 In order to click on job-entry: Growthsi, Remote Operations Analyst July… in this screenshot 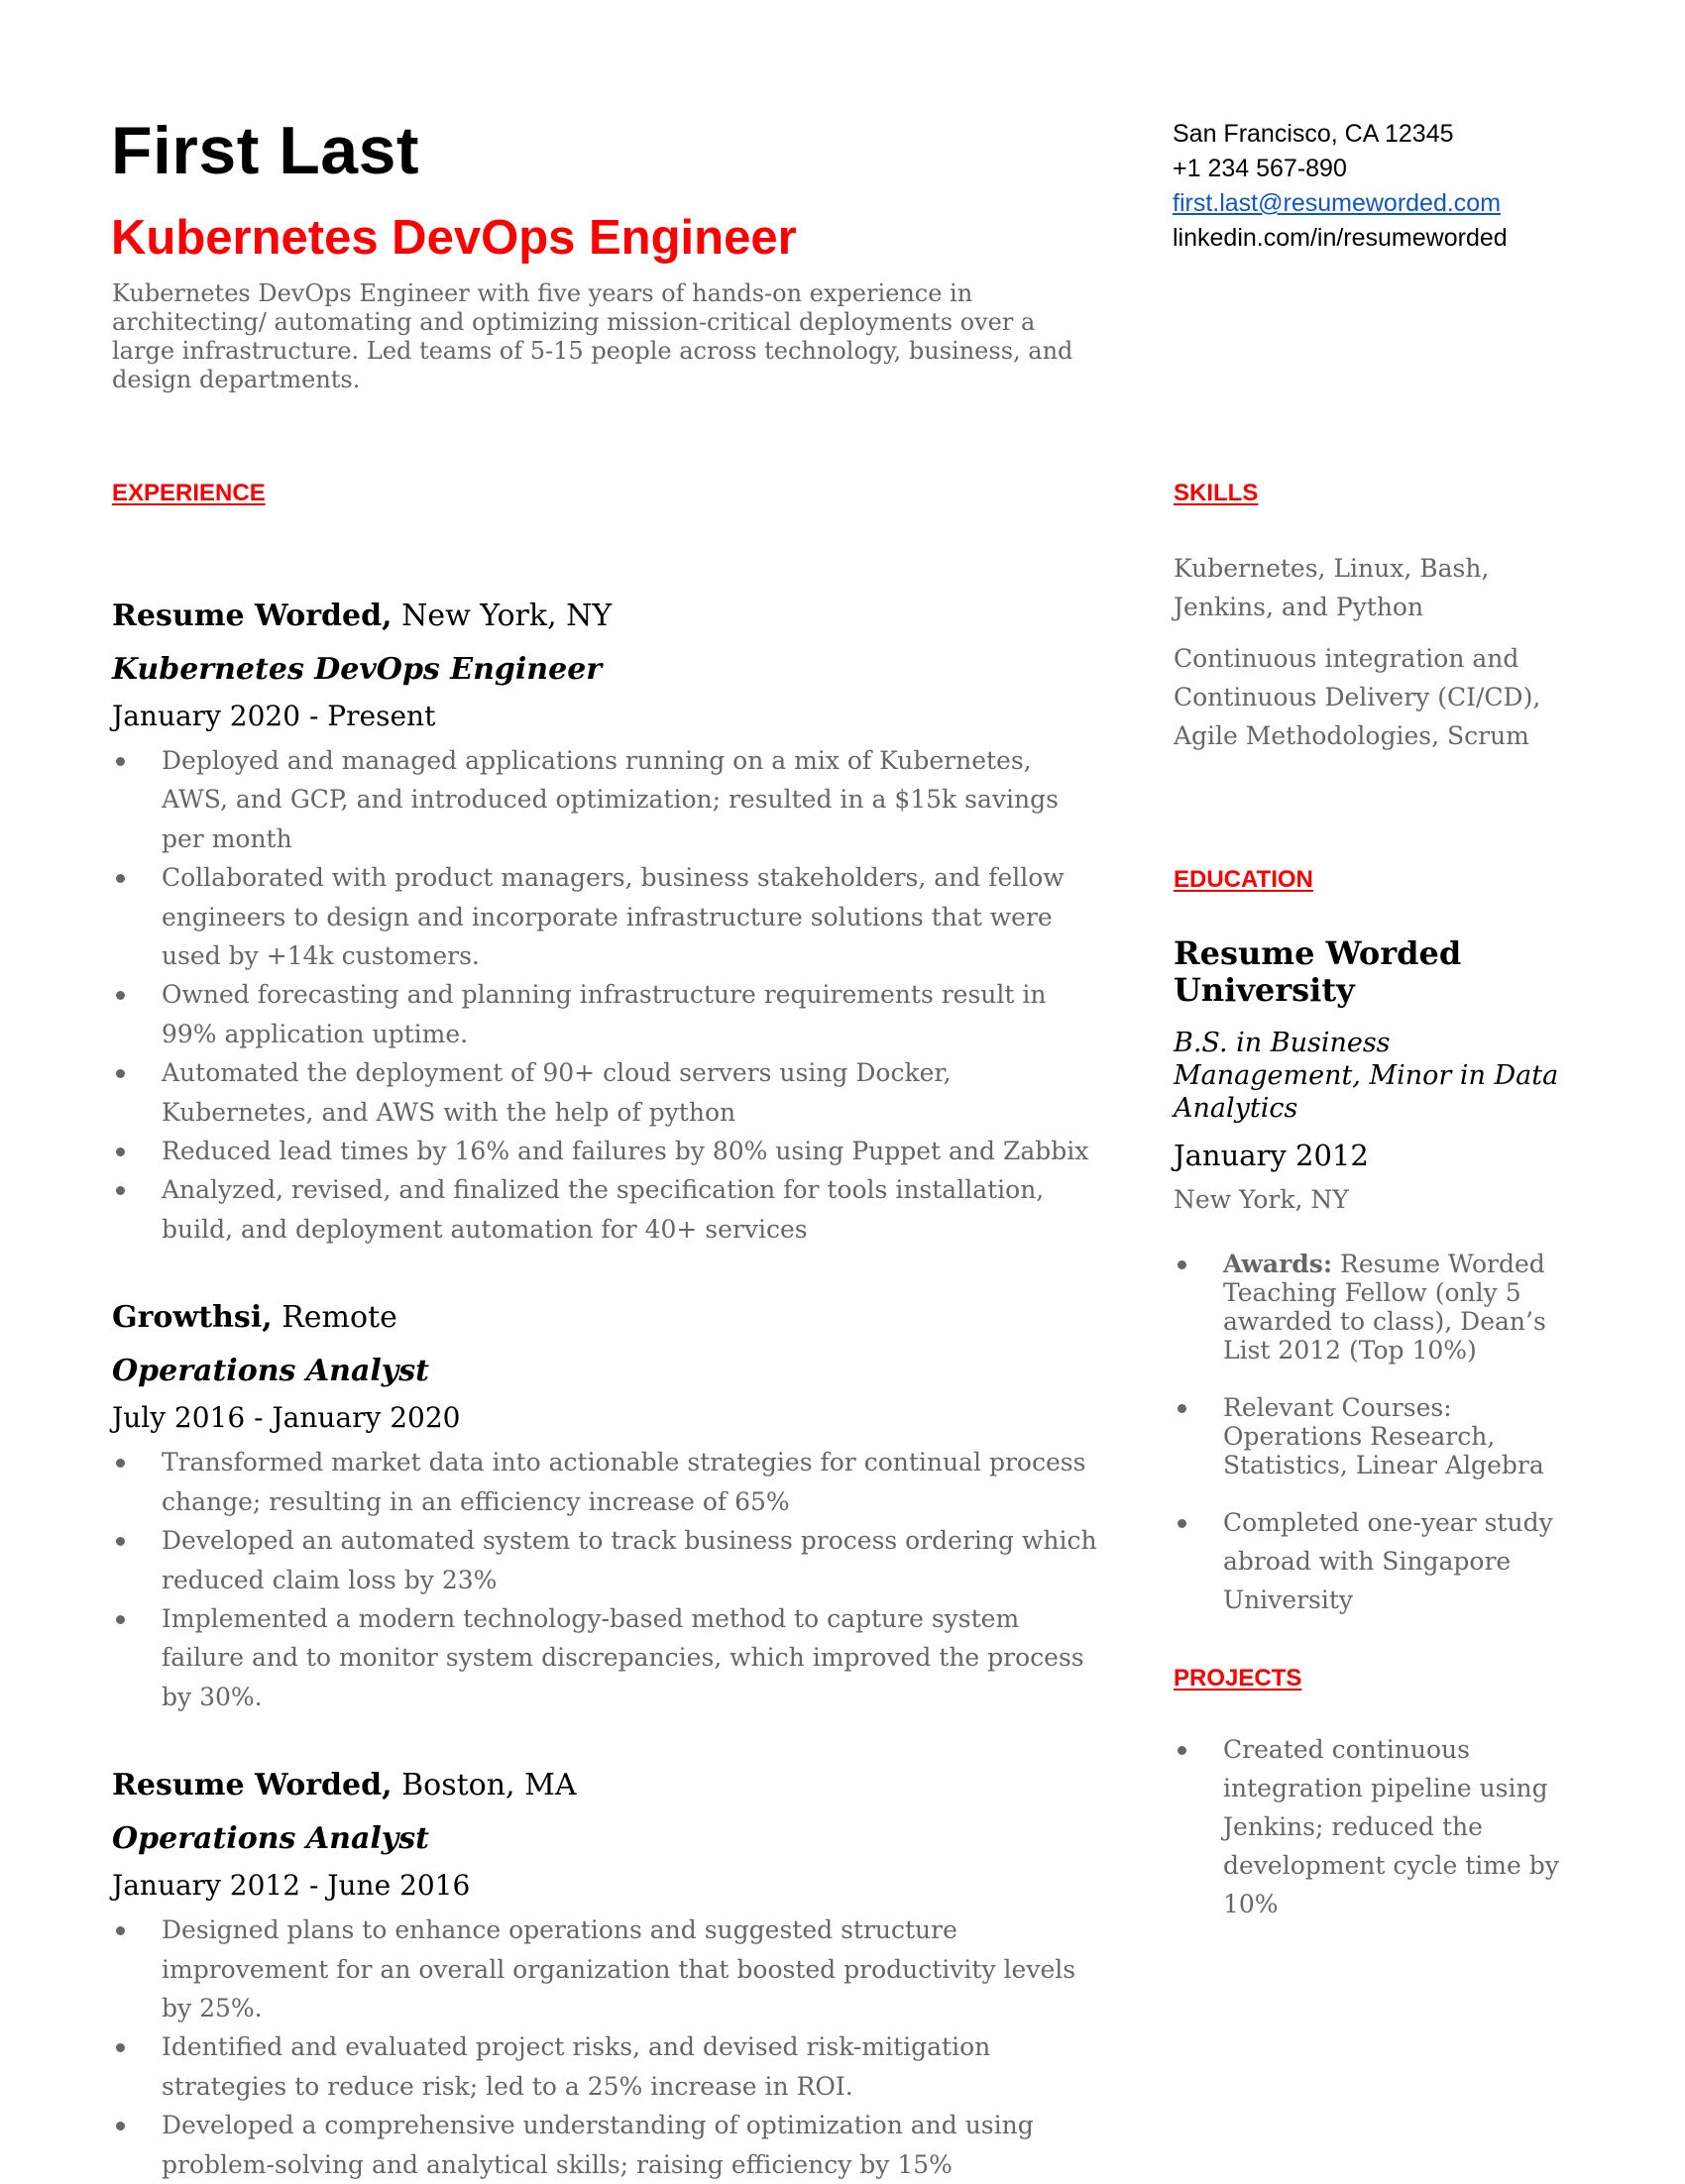, I will do `click(607, 1507)`.